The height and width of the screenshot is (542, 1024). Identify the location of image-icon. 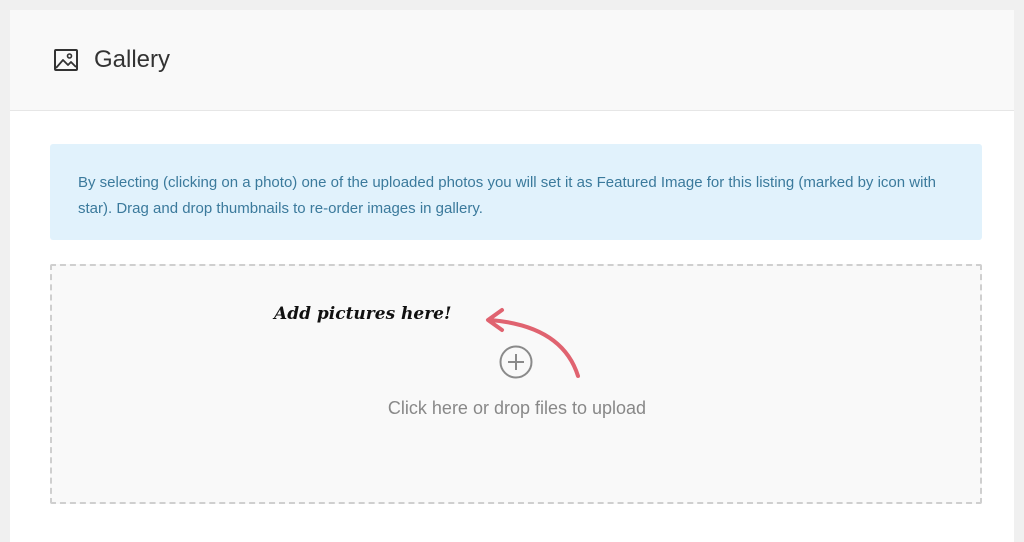
(66, 60).